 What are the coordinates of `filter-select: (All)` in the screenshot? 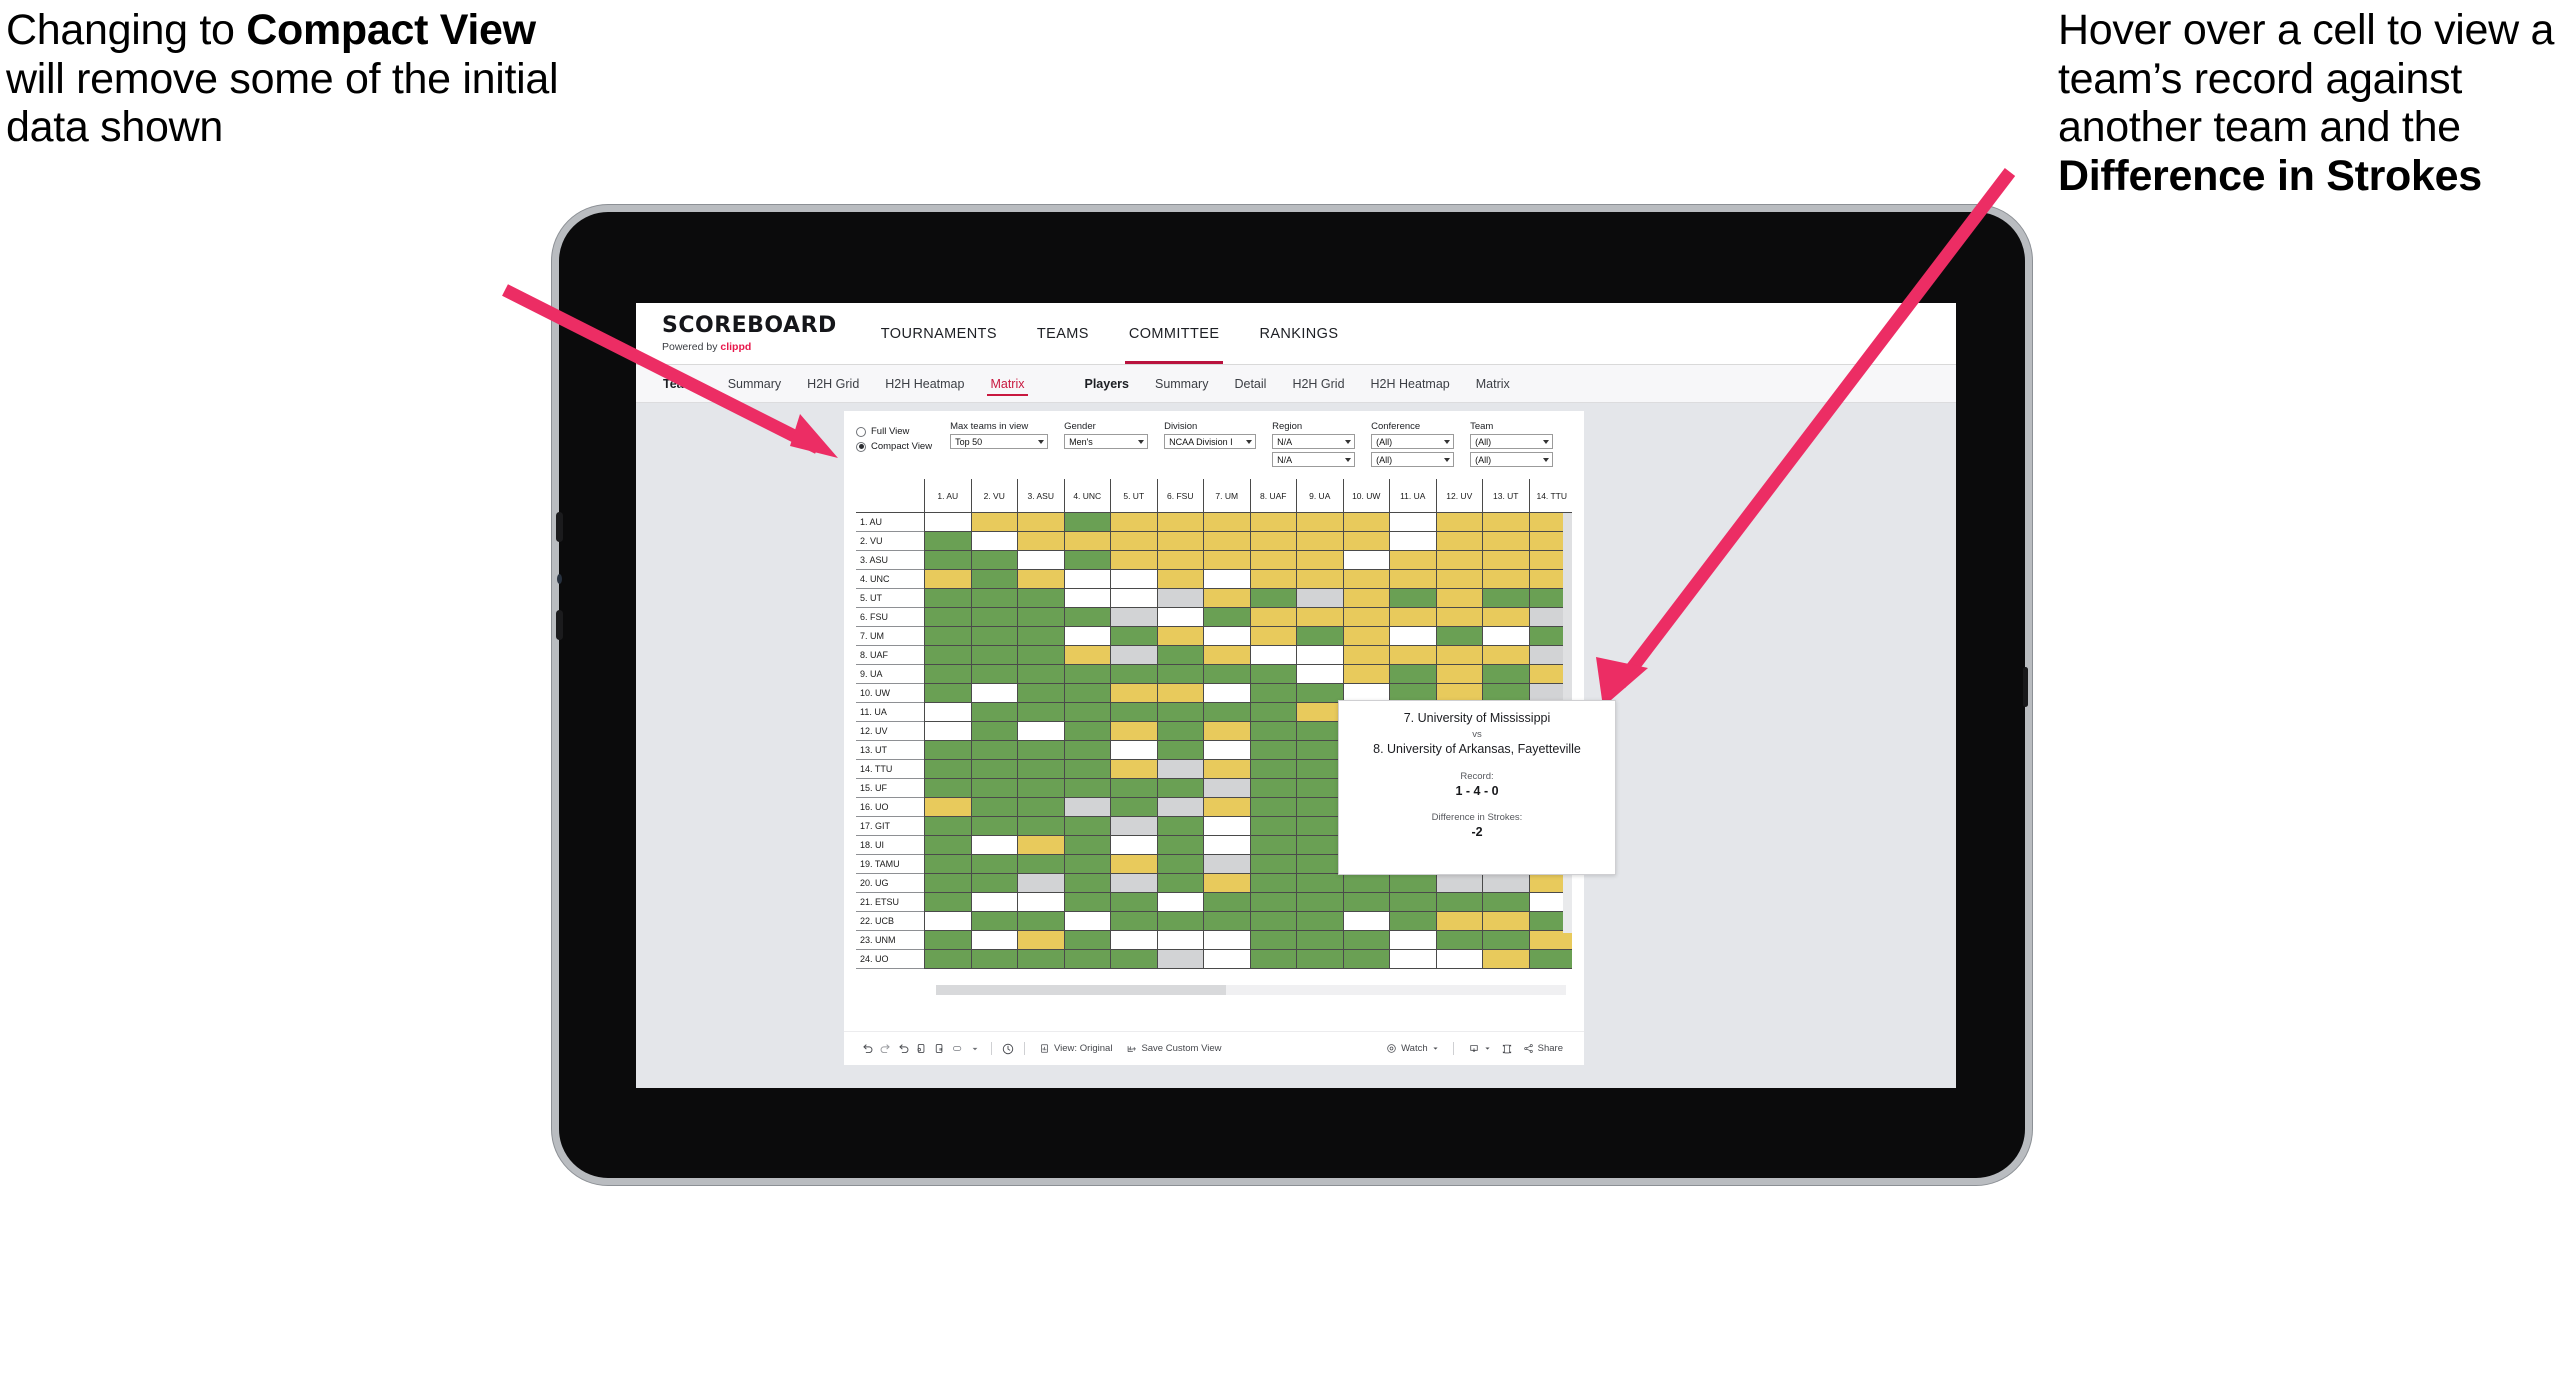 It's located at (1512, 459).